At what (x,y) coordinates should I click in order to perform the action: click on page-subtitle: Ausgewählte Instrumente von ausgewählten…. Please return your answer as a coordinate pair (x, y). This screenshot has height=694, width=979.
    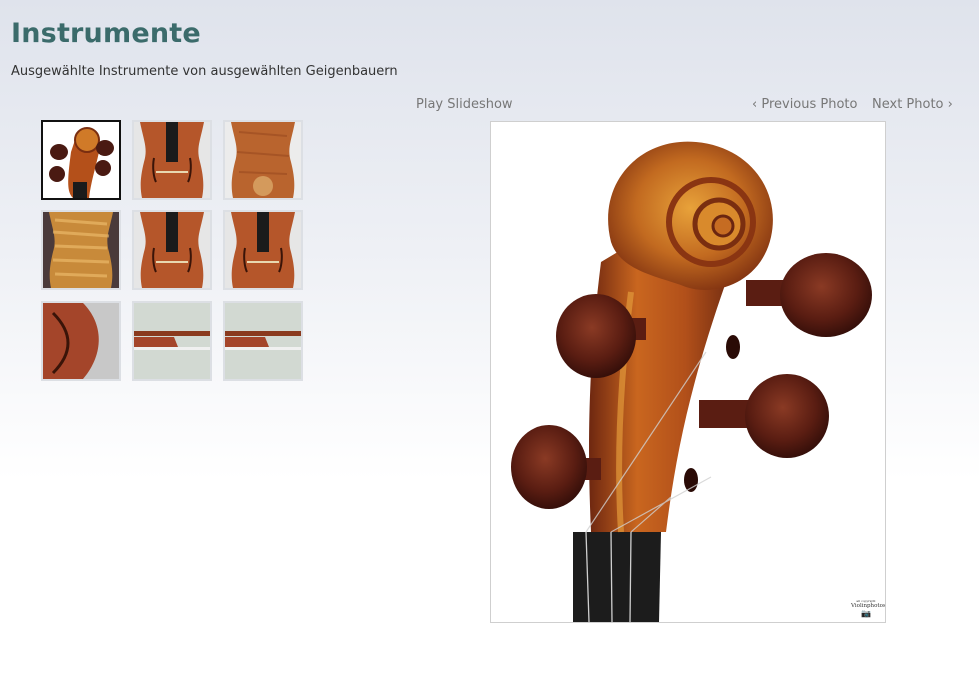
    Looking at the image, I should click on (204, 71).